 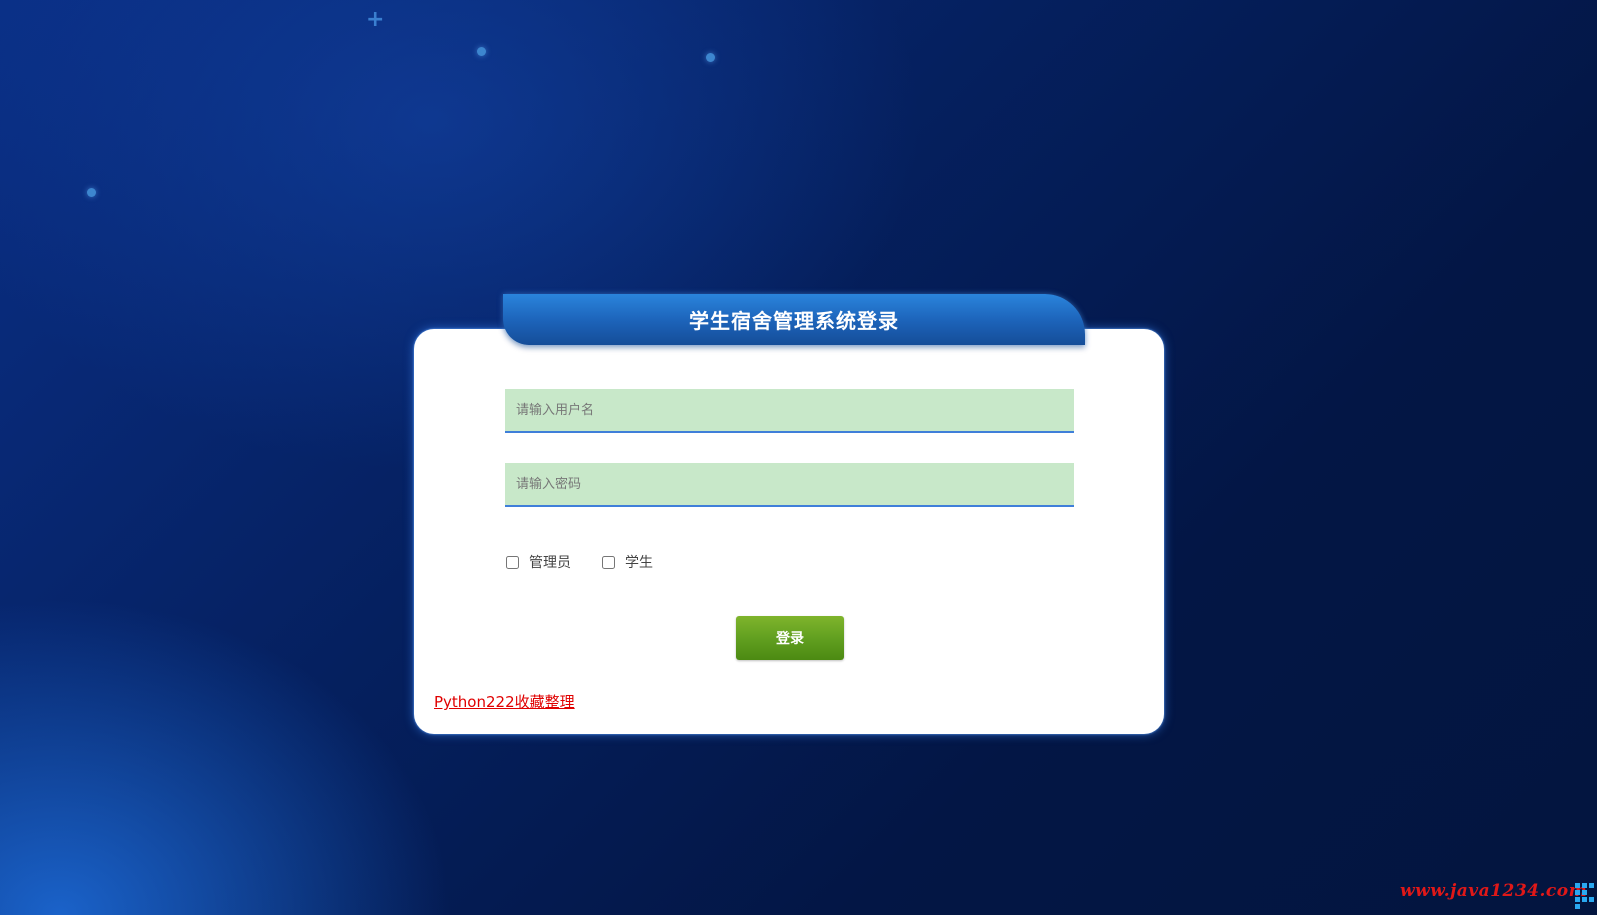 I want to click on login-title-bar: 学生宿舍管理系统登录, so click(x=794, y=319).